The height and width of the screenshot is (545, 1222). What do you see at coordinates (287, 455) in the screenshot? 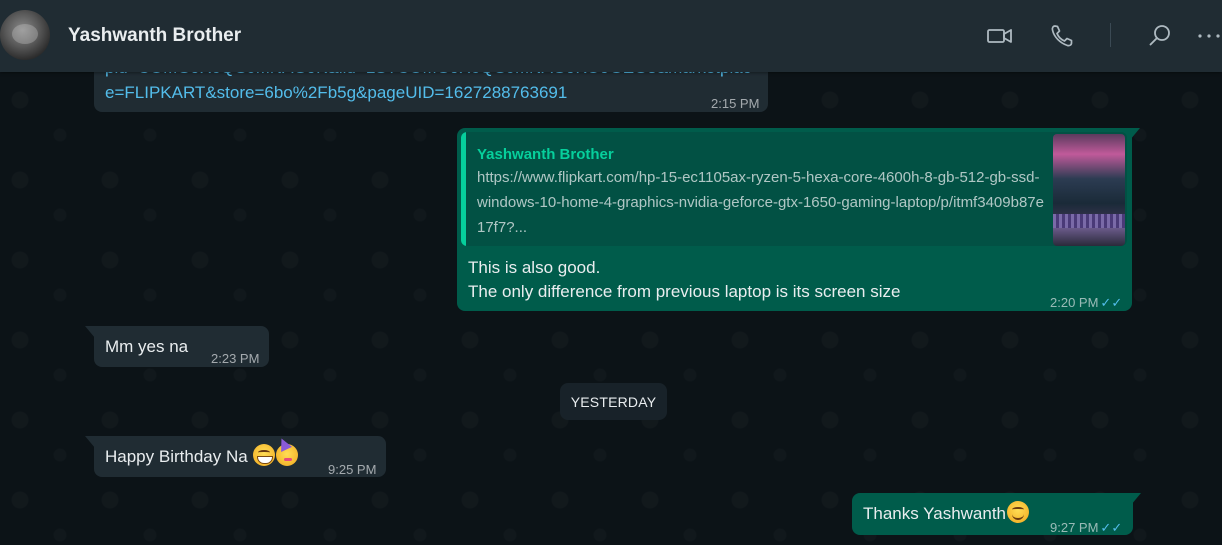
I see `partying-face-emoji-icon` at bounding box center [287, 455].